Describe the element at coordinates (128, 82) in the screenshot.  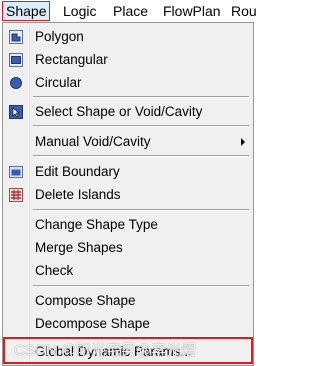
I see `menu-item-circular: Circular` at that location.